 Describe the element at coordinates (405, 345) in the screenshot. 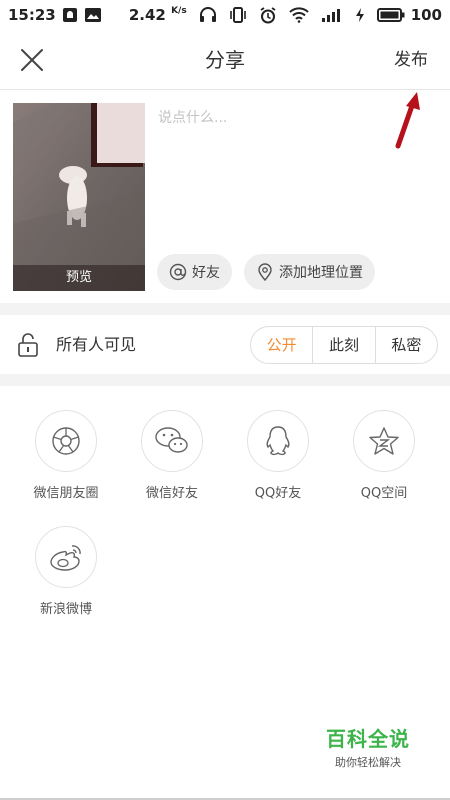

I see `visibility-option-private: 私密` at that location.